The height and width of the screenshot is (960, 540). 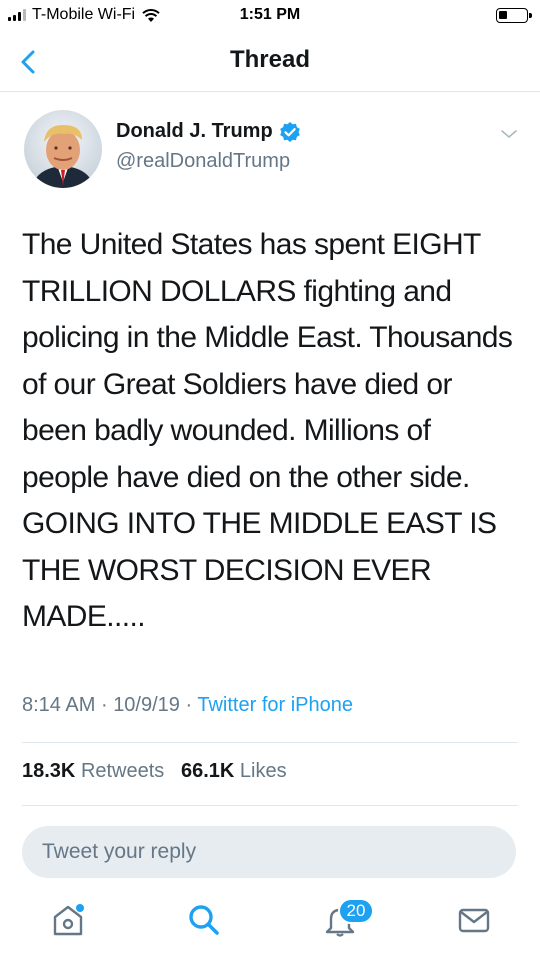 I want to click on nav-bar: Thread, so click(x=270, y=63).